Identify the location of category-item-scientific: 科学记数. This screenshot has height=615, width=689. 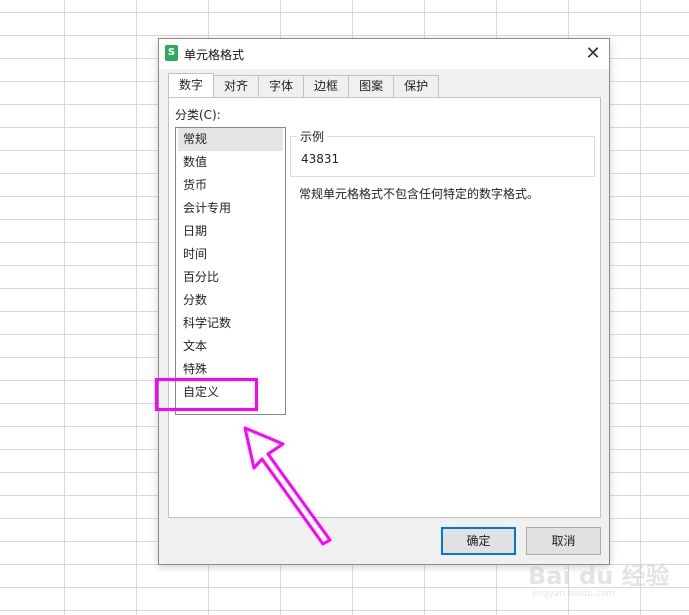
(230, 323).